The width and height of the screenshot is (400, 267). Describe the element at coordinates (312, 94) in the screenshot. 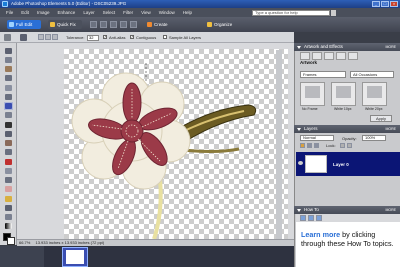

I see `frame-thumbnail-no-frame` at that location.